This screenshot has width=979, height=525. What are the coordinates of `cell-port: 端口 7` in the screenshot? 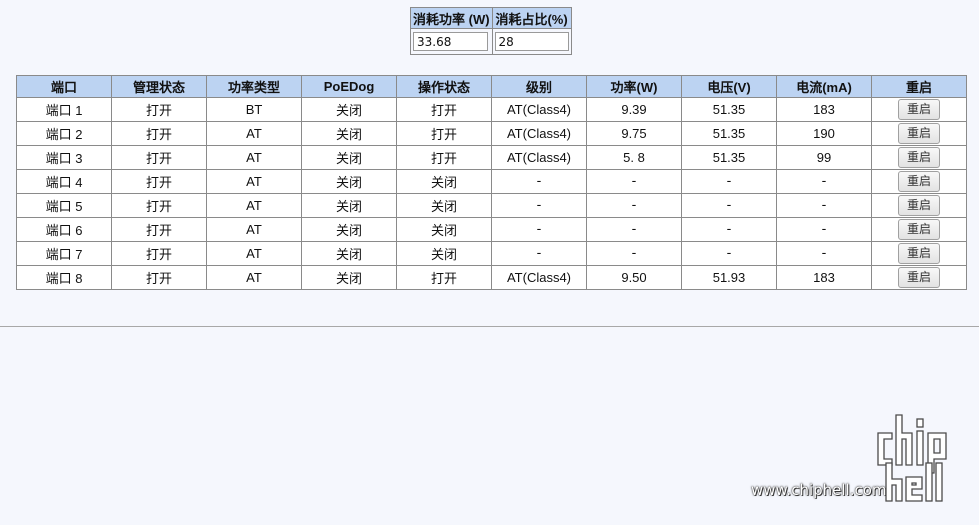 It's located at (64, 253).